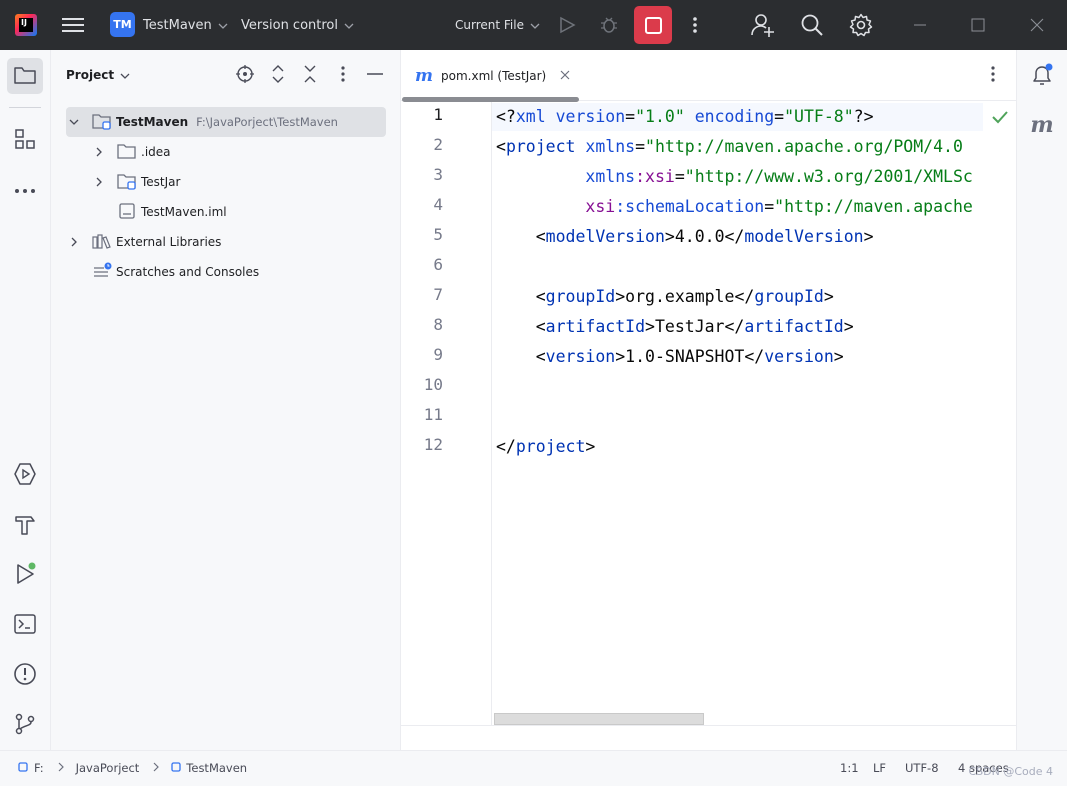  I want to click on version-control-menu: Version control, so click(297, 25).